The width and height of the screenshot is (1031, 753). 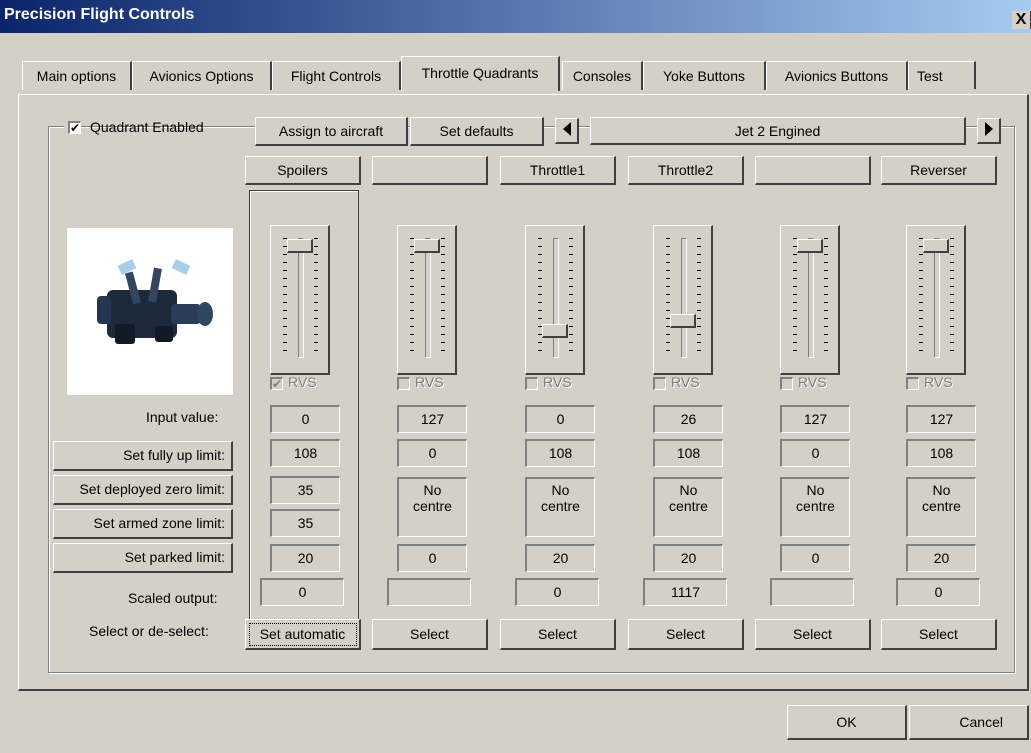 I want to click on parked-limit-field: 0, so click(x=432, y=558).